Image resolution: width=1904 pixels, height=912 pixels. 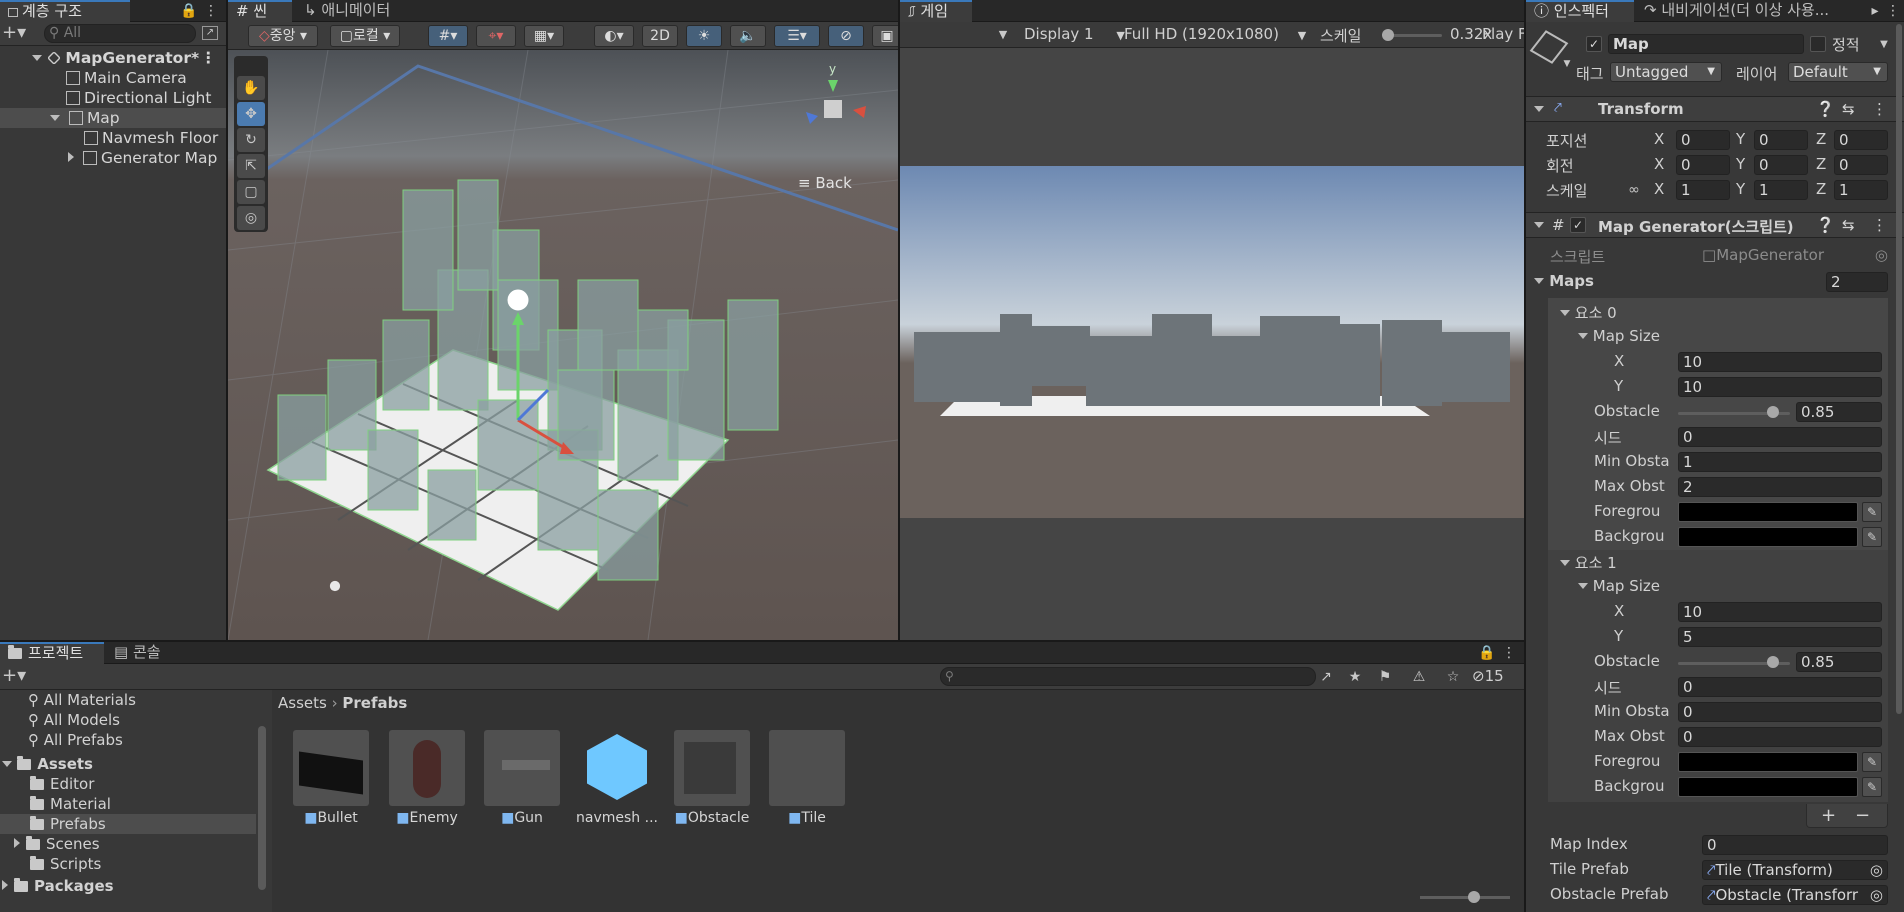 What do you see at coordinates (1839, 662) in the screenshot?
I see `obstacle-value-input: 0.85` at bounding box center [1839, 662].